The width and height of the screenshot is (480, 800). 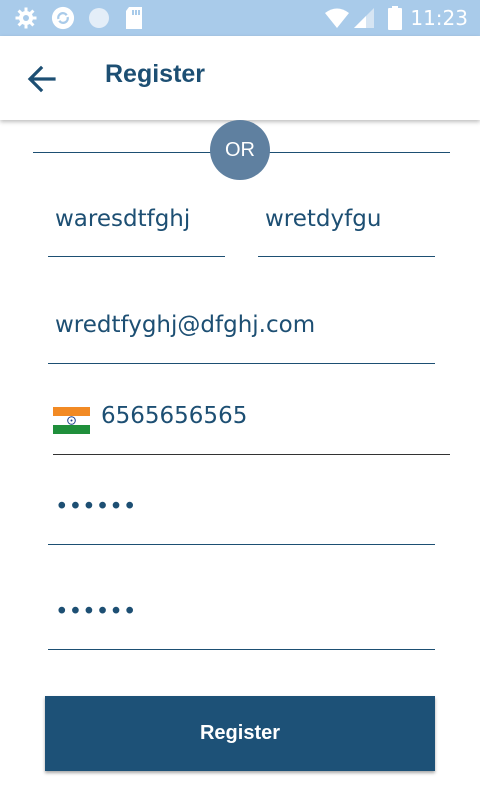 What do you see at coordinates (174, 416) in the screenshot?
I see `phone-number-value: 6565656565` at bounding box center [174, 416].